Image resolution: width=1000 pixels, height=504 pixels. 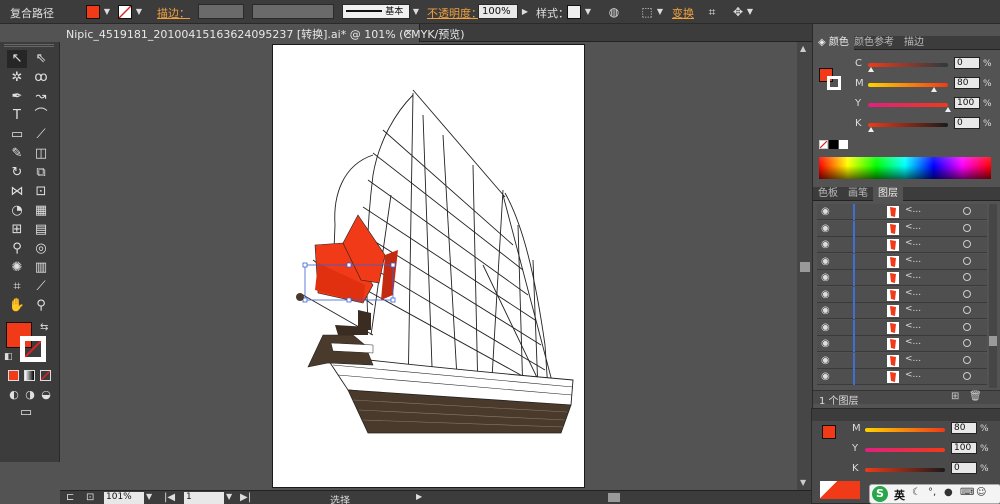 I want to click on tab-color: ◈ 颜色, so click(x=833, y=43).